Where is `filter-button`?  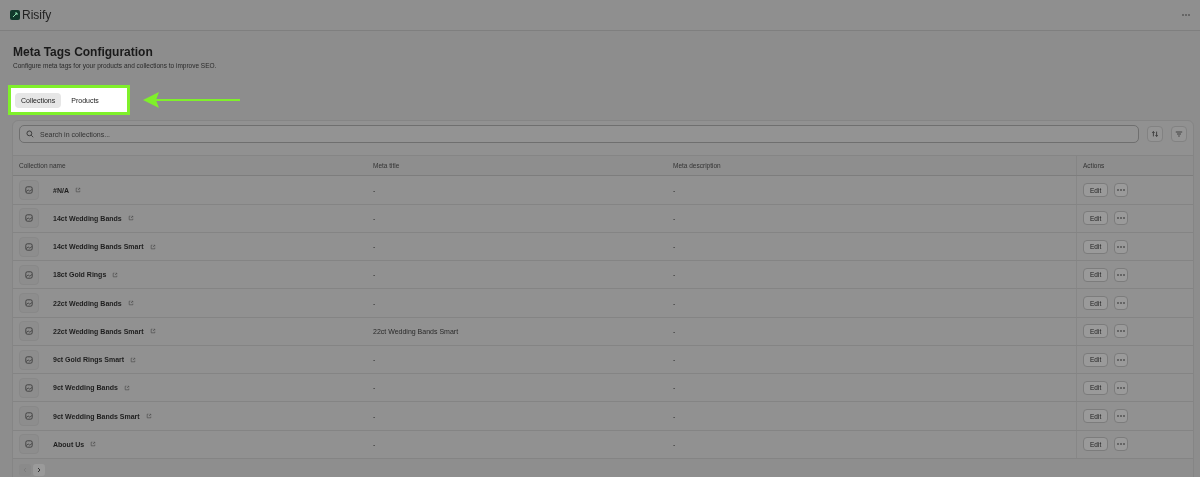 filter-button is located at coordinates (1179, 134).